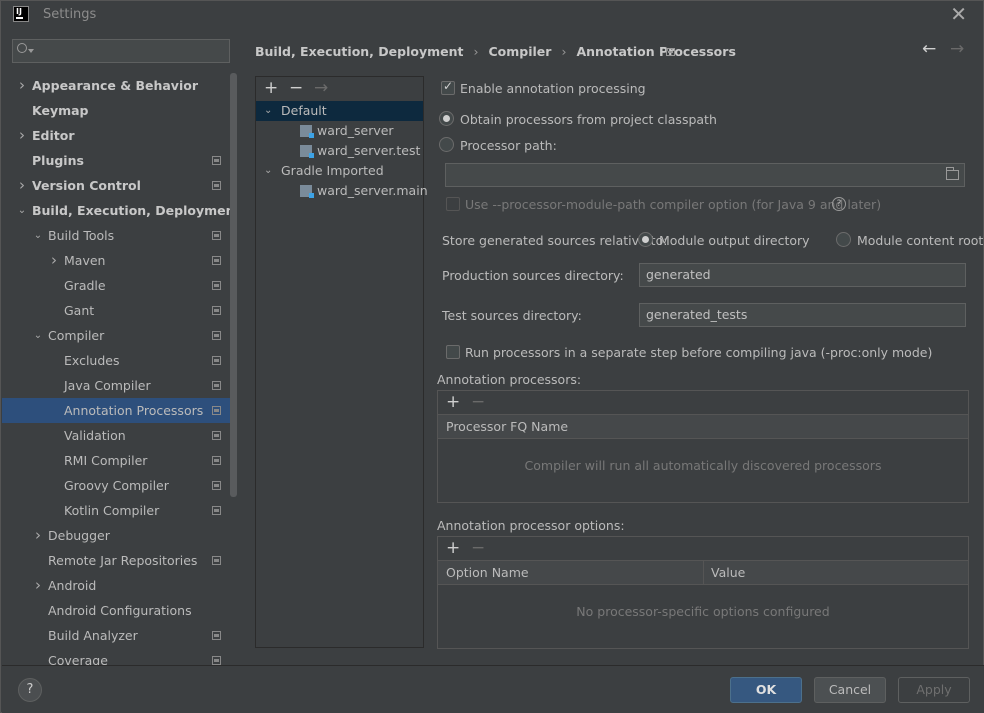 Image resolution: width=984 pixels, height=713 pixels. Describe the element at coordinates (645, 239) in the screenshot. I see `module-output-radio` at that location.